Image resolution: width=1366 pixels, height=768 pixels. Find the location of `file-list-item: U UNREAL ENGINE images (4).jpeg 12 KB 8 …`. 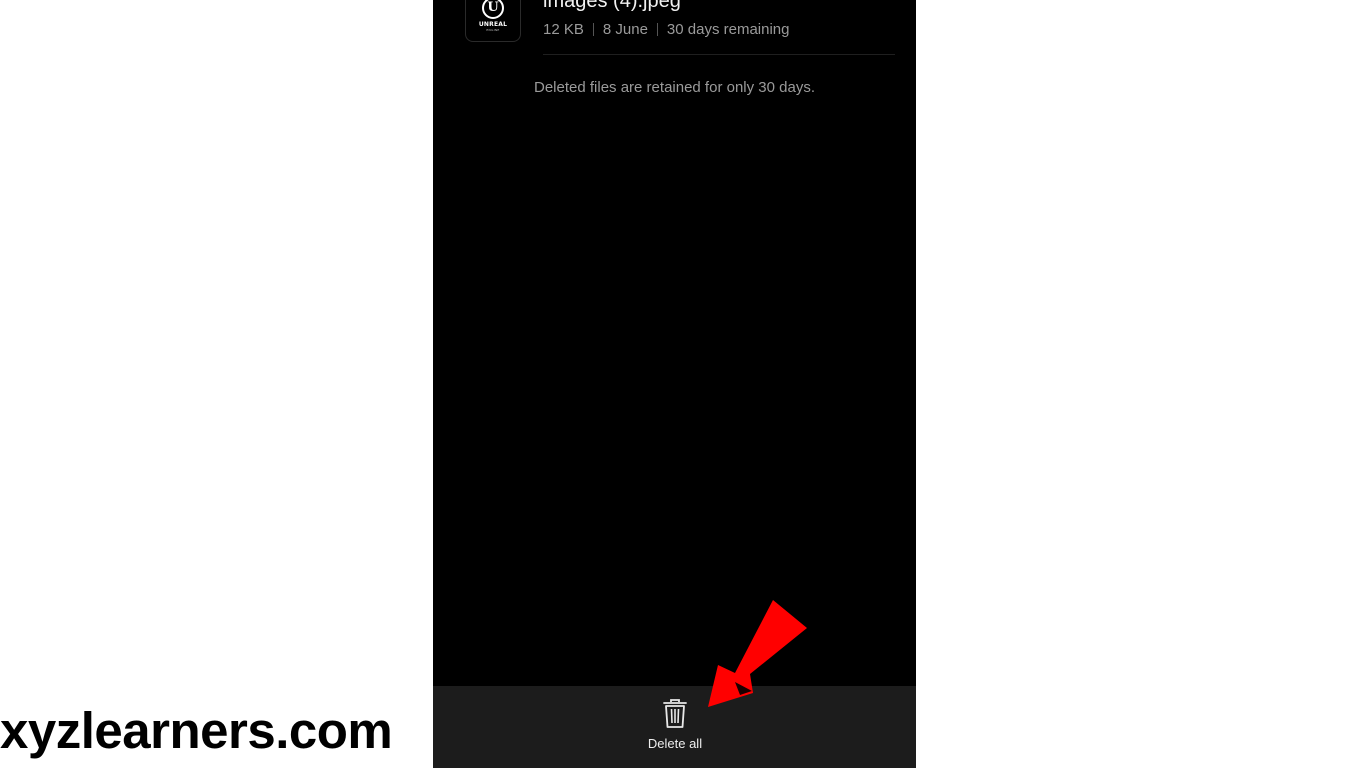

file-list-item: U UNREAL ENGINE images (4).jpeg 12 KB 8 … is located at coordinates (674, 28).